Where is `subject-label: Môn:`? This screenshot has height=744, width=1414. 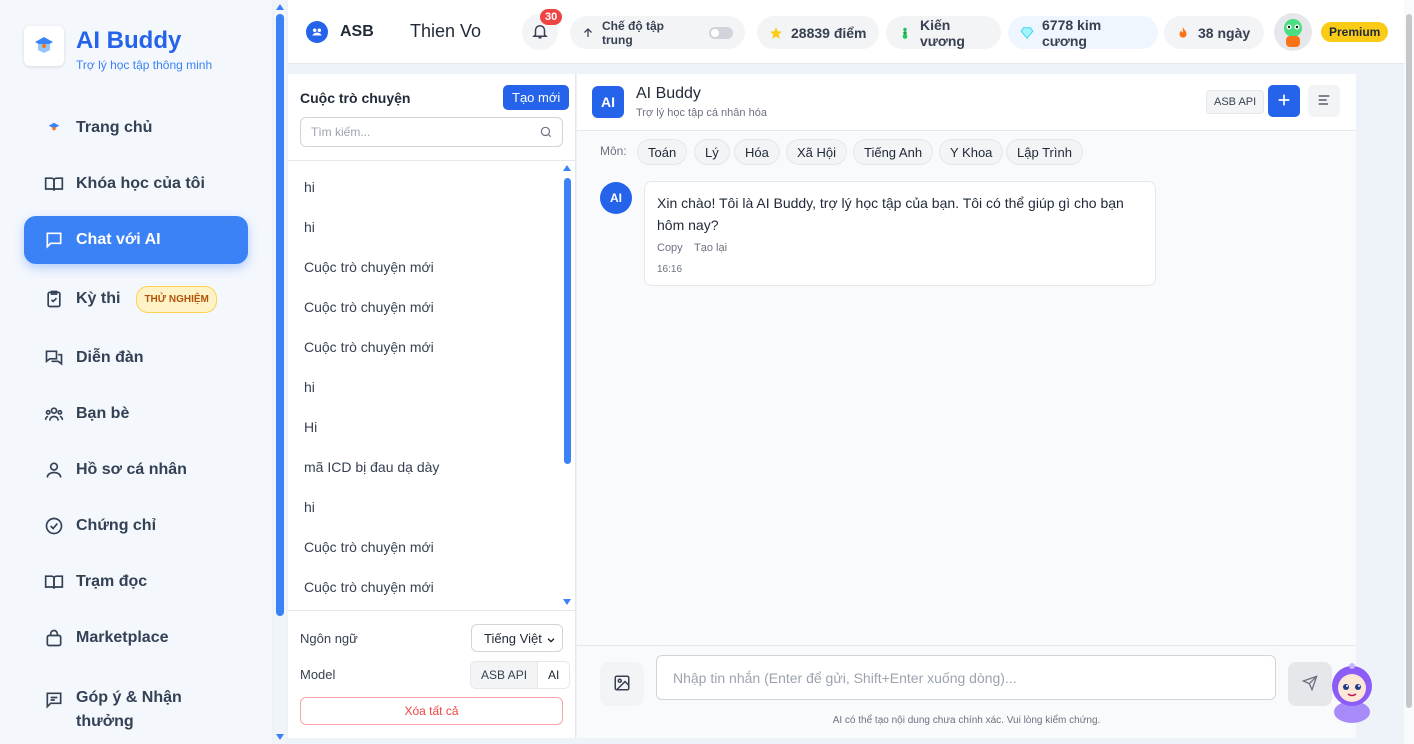
subject-label: Môn: is located at coordinates (613, 151).